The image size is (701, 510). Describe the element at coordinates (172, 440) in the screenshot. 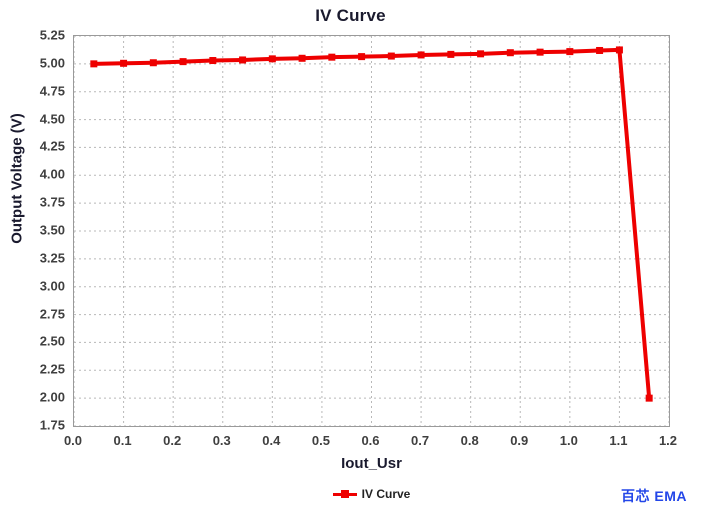

I see `x-axis-tick-label: 0.2` at that location.